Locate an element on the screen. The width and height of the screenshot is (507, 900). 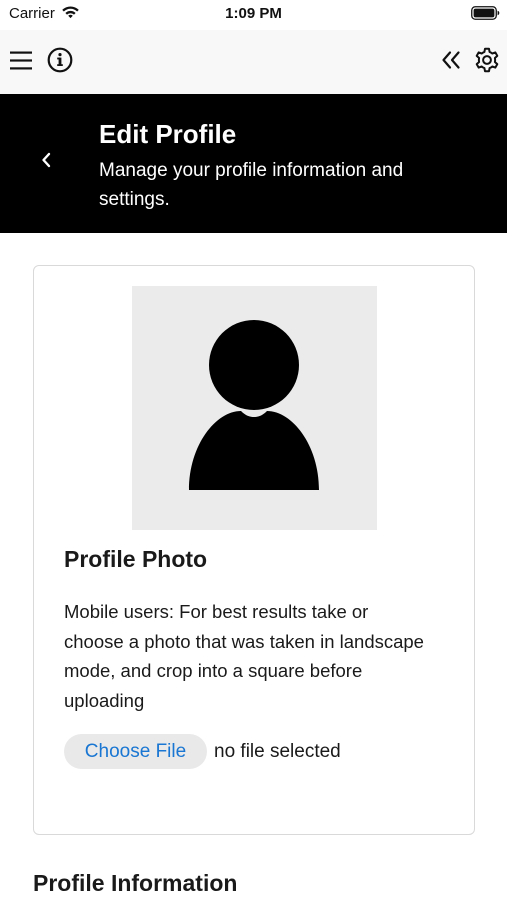
status-time: 1:09 PM is located at coordinates (253, 13).